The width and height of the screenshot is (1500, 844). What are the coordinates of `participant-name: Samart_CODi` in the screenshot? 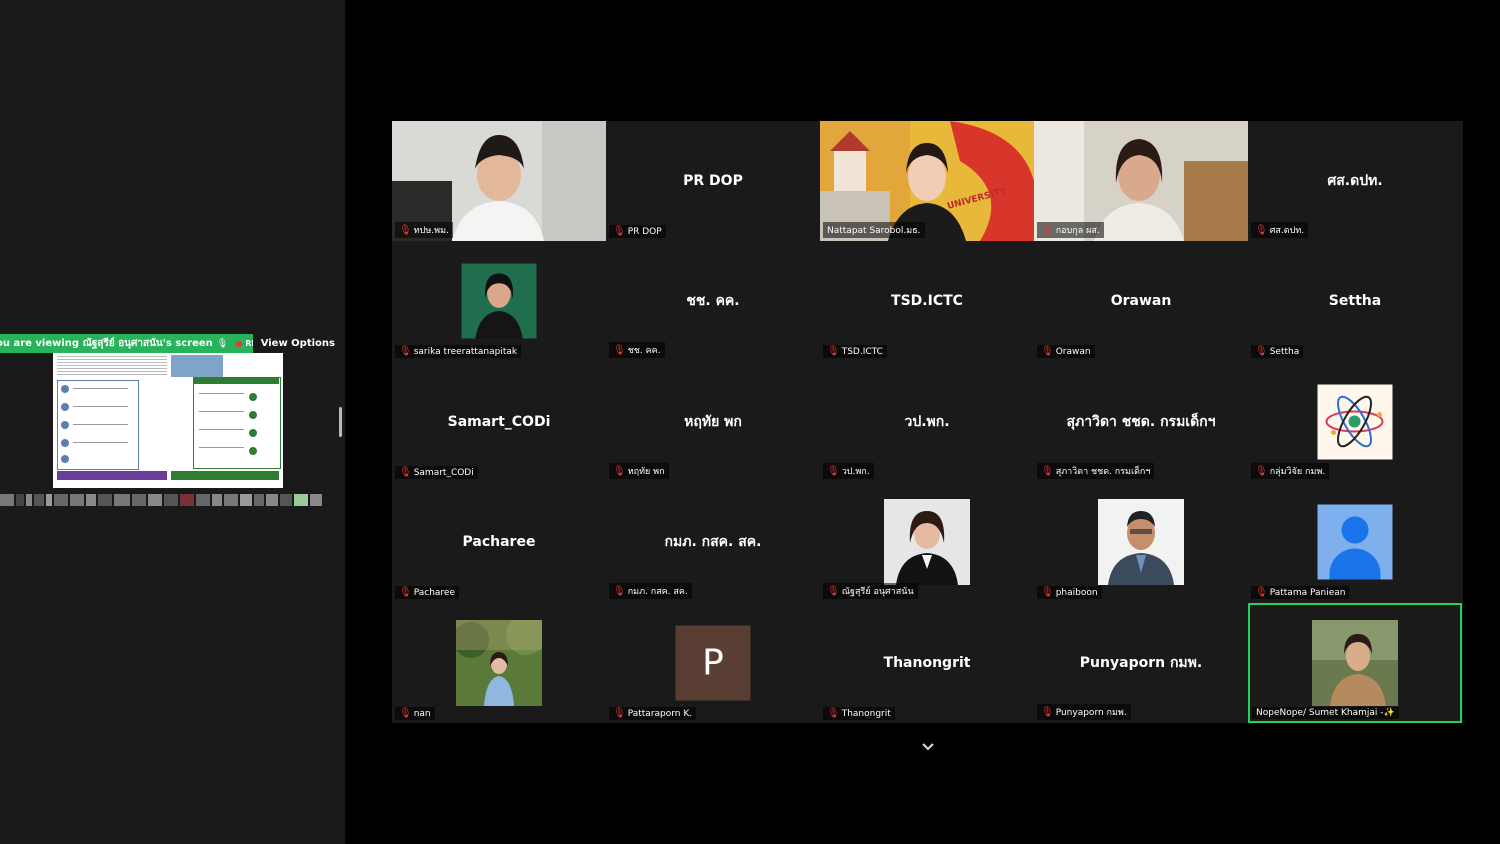 It's located at (443, 472).